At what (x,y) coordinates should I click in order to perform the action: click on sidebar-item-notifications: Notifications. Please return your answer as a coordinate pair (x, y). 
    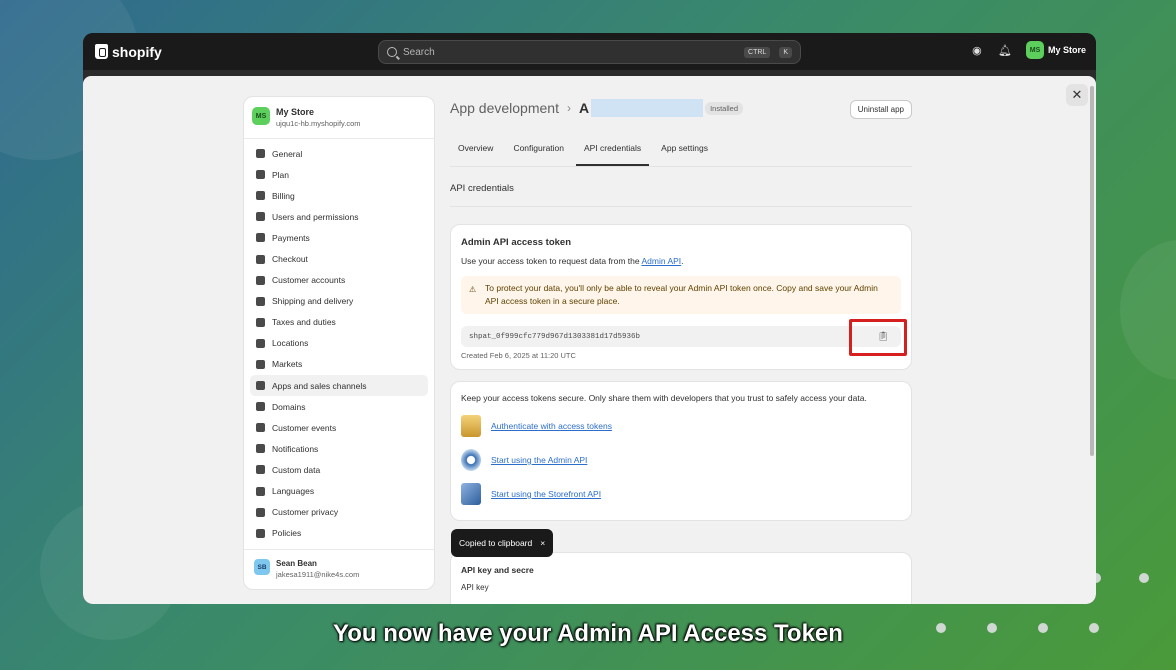
    Looking at the image, I should click on (339, 448).